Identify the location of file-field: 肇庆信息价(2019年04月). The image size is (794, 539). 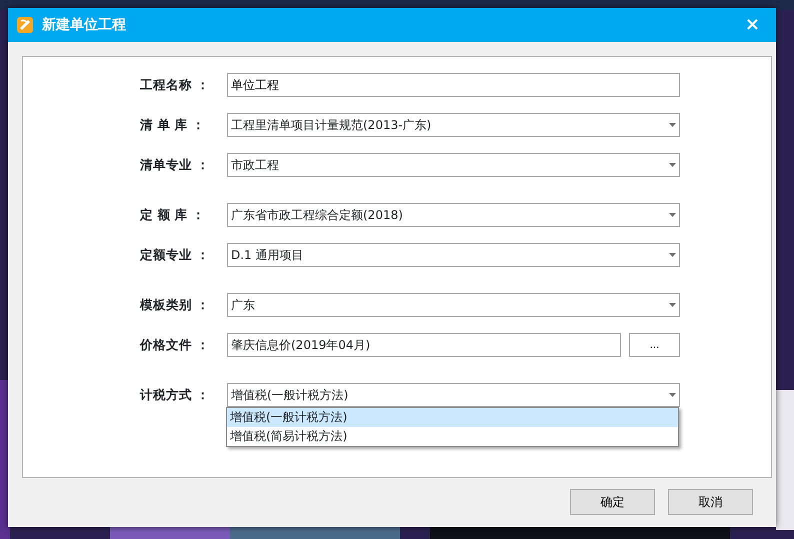
(424, 345).